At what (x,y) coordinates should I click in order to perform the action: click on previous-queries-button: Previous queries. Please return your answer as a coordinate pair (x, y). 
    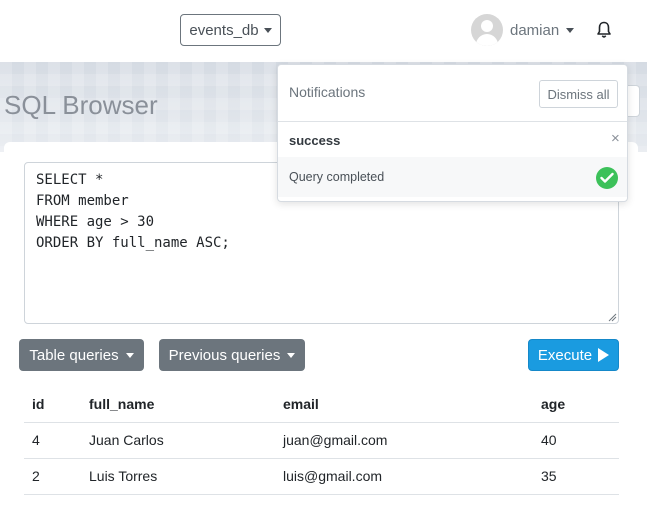
    Looking at the image, I should click on (232, 355).